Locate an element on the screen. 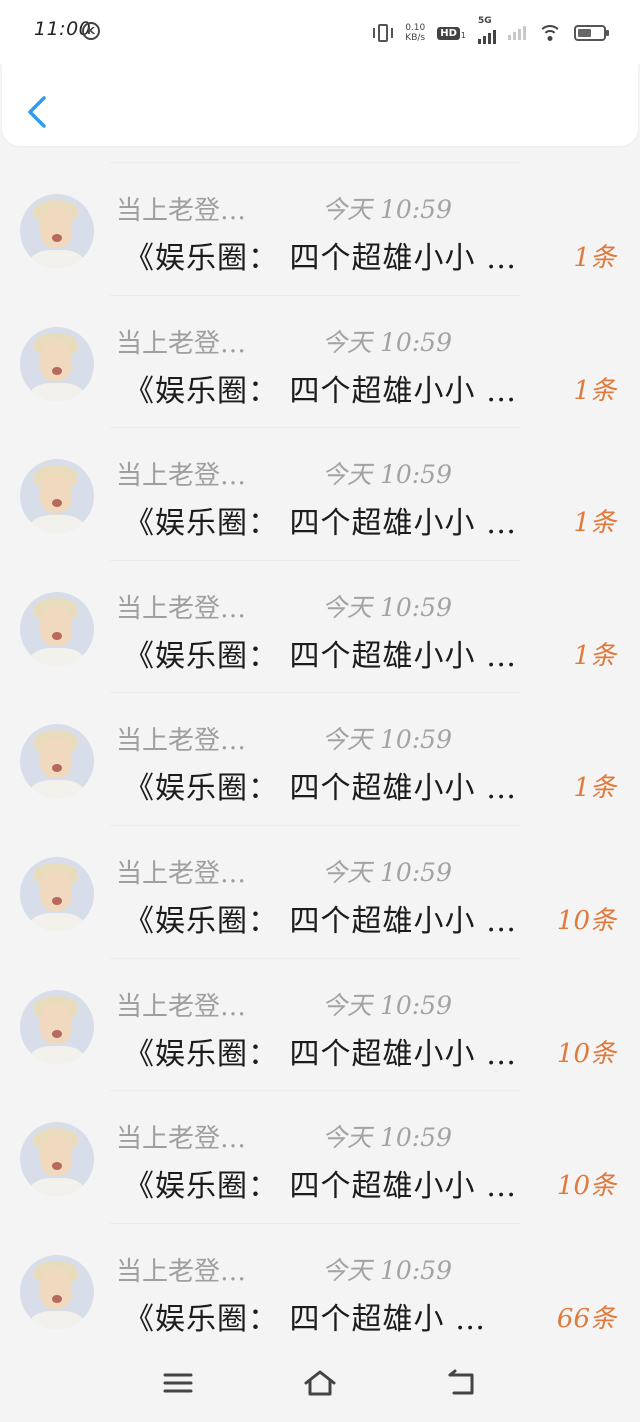 Image resolution: width=640 pixels, height=1422 pixels. network-speed-unit: KB/s is located at coordinates (415, 38).